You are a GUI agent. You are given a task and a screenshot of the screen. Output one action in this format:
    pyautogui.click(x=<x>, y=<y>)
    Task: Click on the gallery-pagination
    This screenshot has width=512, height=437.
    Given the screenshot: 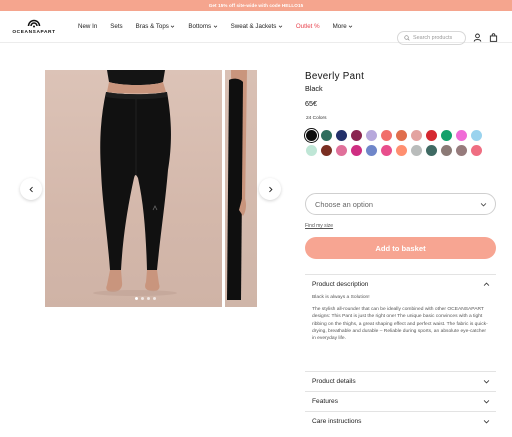 What is the action you would take?
    pyautogui.click(x=145, y=298)
    